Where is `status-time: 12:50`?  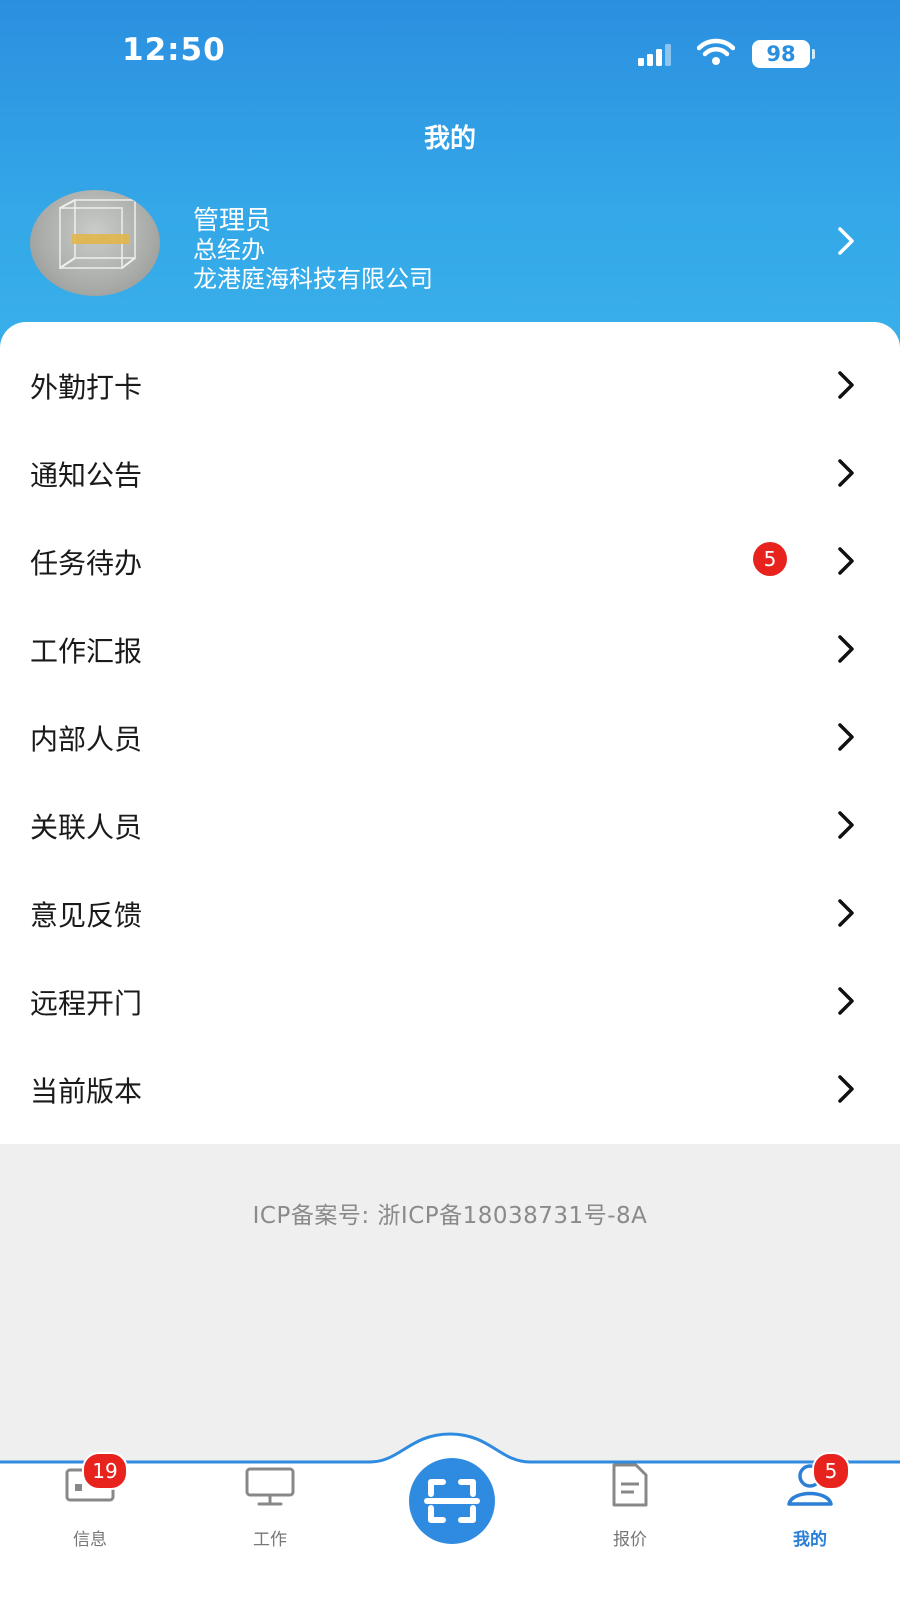
status-time: 12:50 is located at coordinates (174, 50).